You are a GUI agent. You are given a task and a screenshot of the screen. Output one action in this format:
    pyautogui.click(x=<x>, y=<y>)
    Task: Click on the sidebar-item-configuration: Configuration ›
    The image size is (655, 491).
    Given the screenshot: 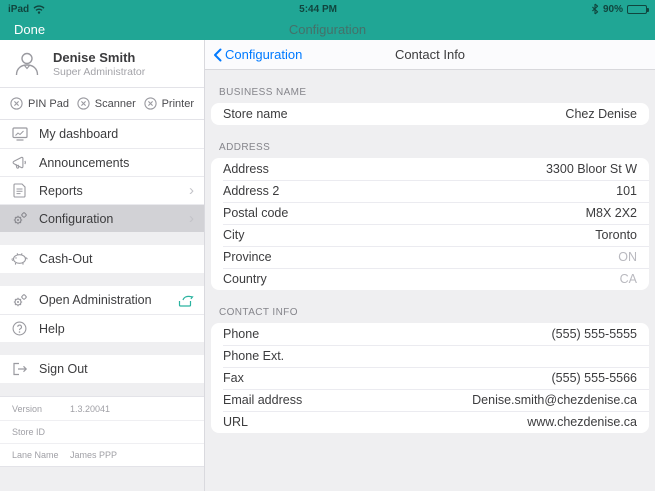 What is the action you would take?
    pyautogui.click(x=102, y=218)
    